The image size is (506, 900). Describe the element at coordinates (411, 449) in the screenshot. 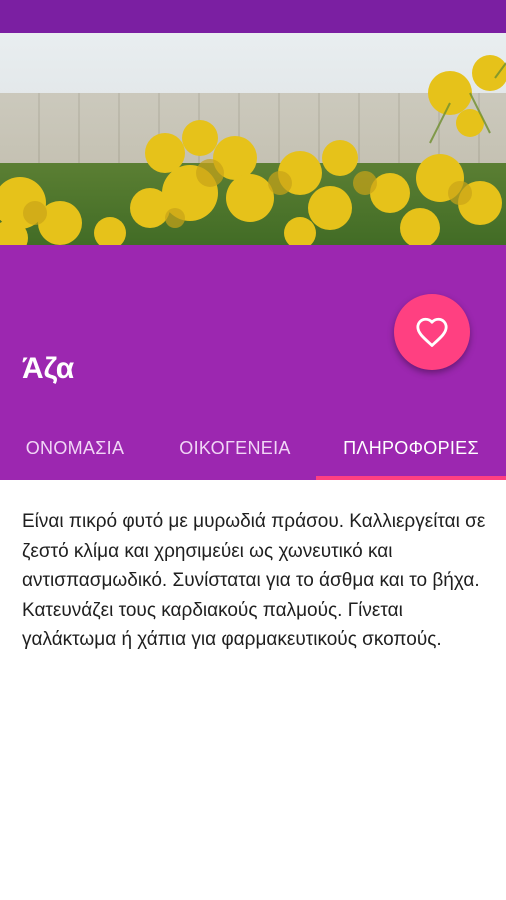

I see `tab-plirofories: ΠΛΗΡΟΦΟΡΙΕΣ` at that location.